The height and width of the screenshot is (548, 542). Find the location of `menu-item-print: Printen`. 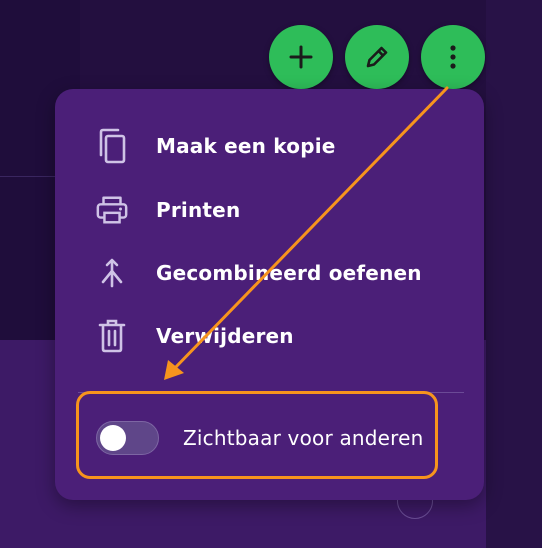

menu-item-print: Printen is located at coordinates (269, 210).